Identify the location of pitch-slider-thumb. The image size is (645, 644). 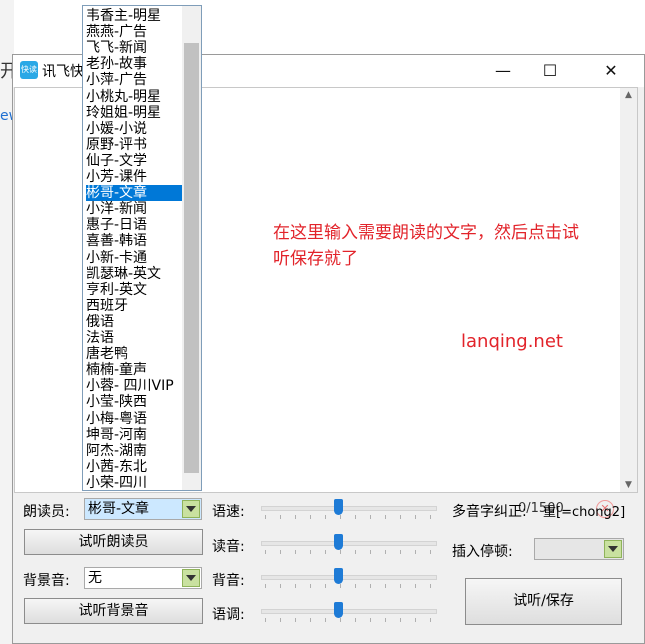
(339, 610).